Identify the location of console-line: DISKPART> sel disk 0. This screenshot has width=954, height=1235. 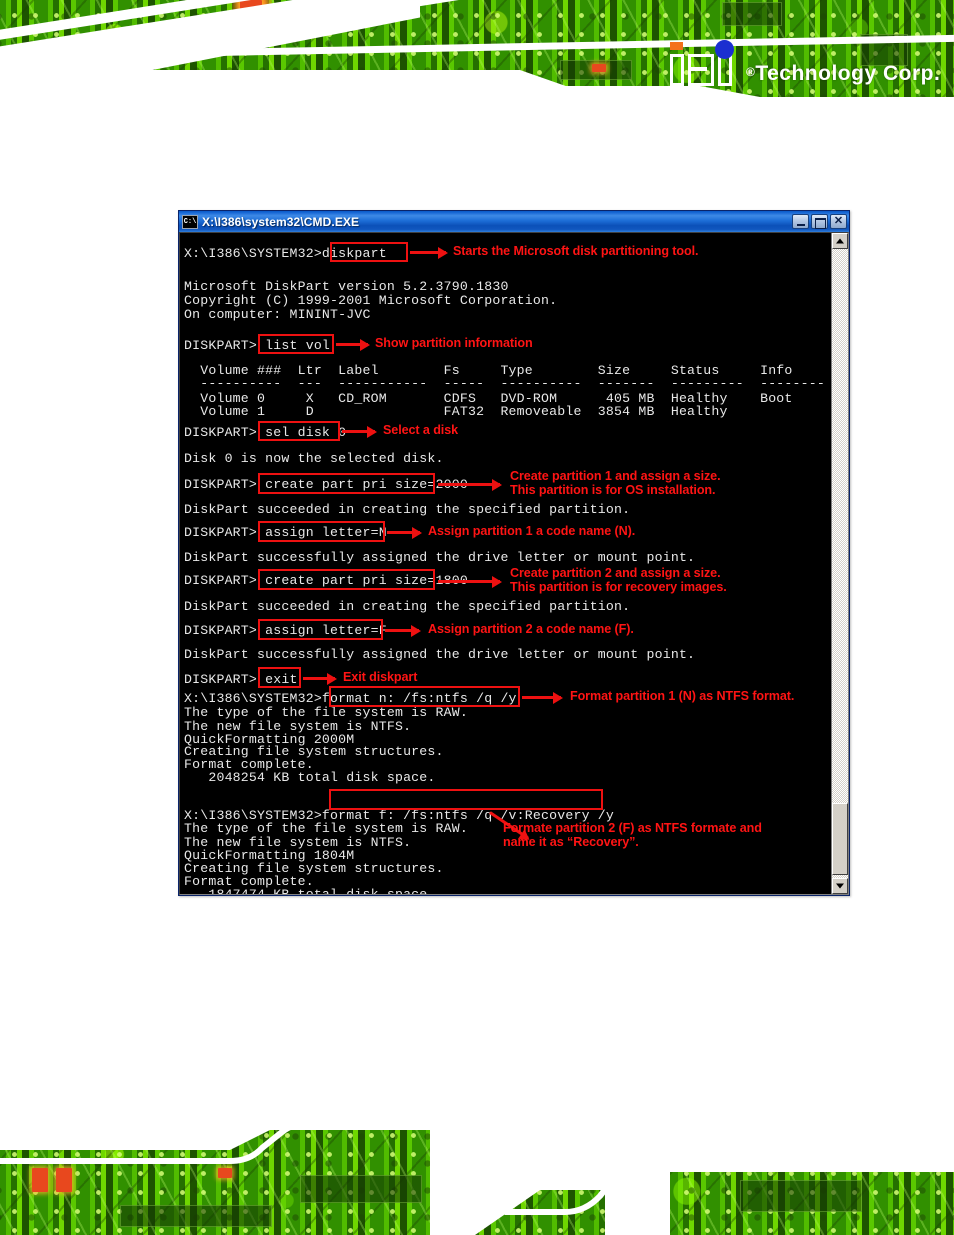
(265, 432).